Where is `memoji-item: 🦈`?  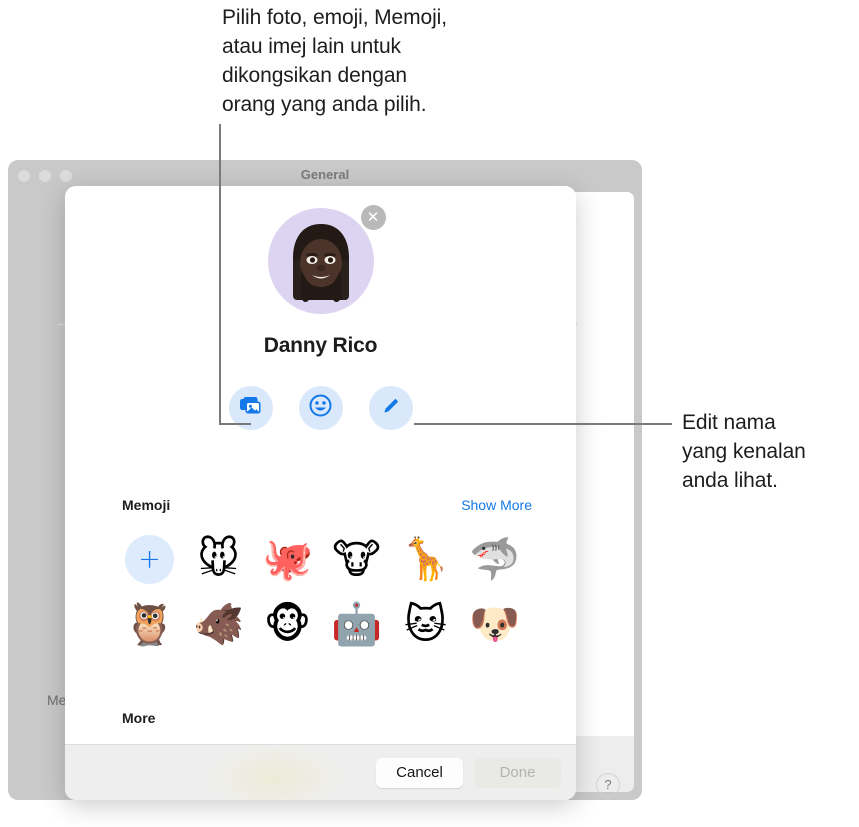 memoji-item: 🦈 is located at coordinates (494, 559).